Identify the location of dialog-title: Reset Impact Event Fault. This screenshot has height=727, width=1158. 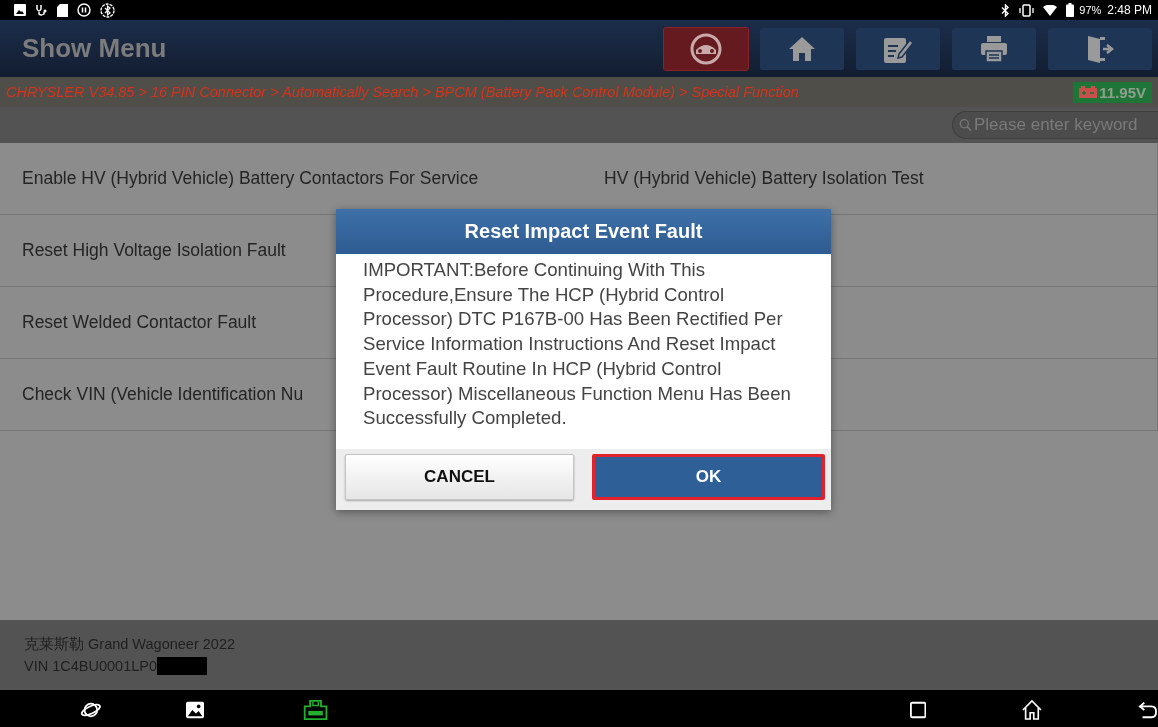
(583, 231).